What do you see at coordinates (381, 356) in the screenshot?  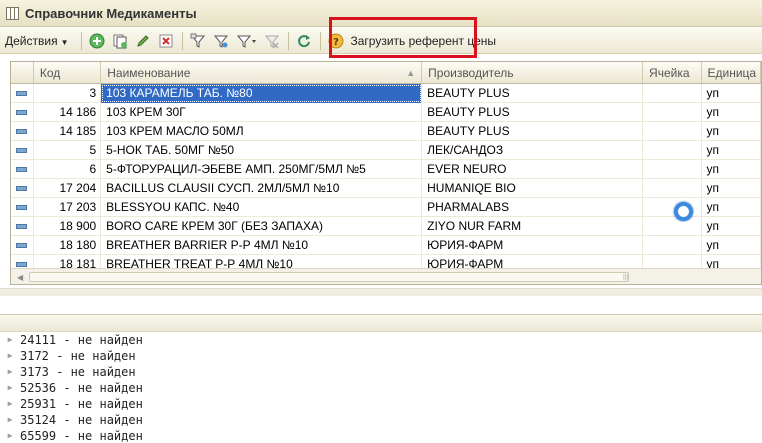 I see `message-line: ▶ 3172 - не найден` at bounding box center [381, 356].